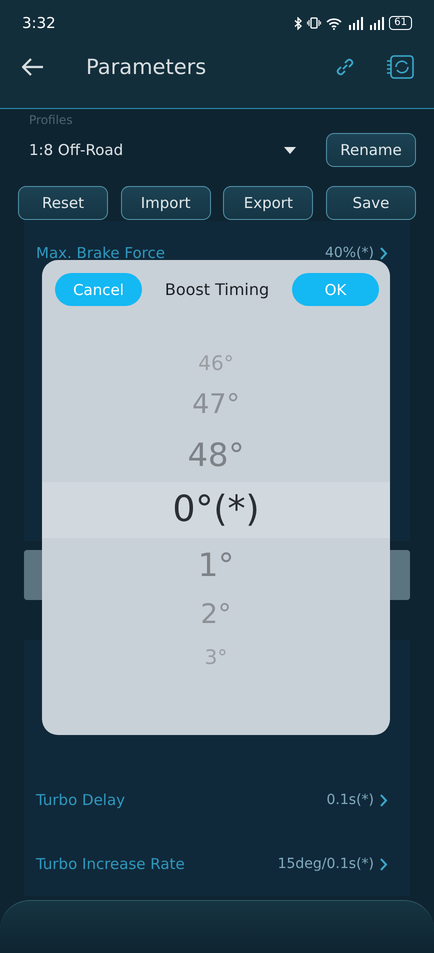 This screenshot has height=953, width=434. I want to click on profiles-label: Profiles, so click(51, 120).